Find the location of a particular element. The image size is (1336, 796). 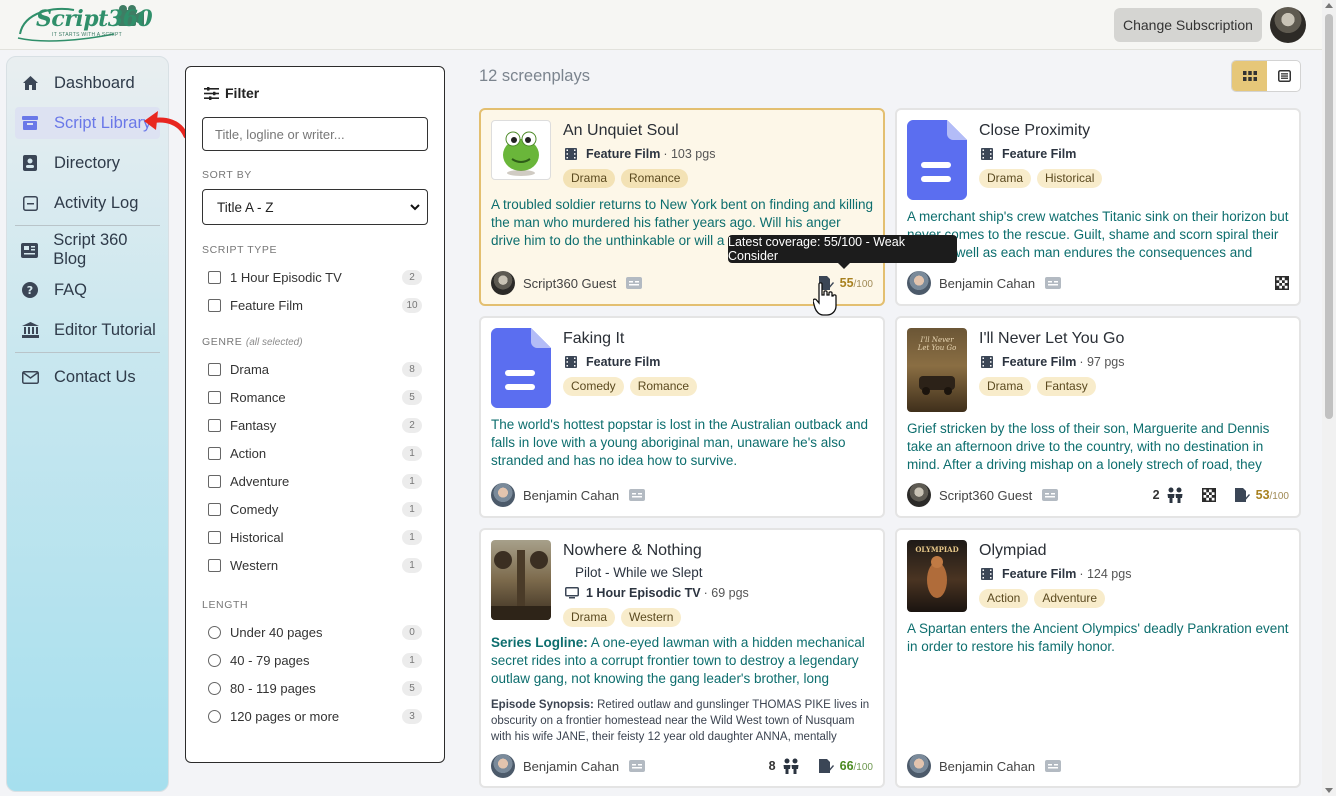

script-title: Close Proximity is located at coordinates (1034, 131).